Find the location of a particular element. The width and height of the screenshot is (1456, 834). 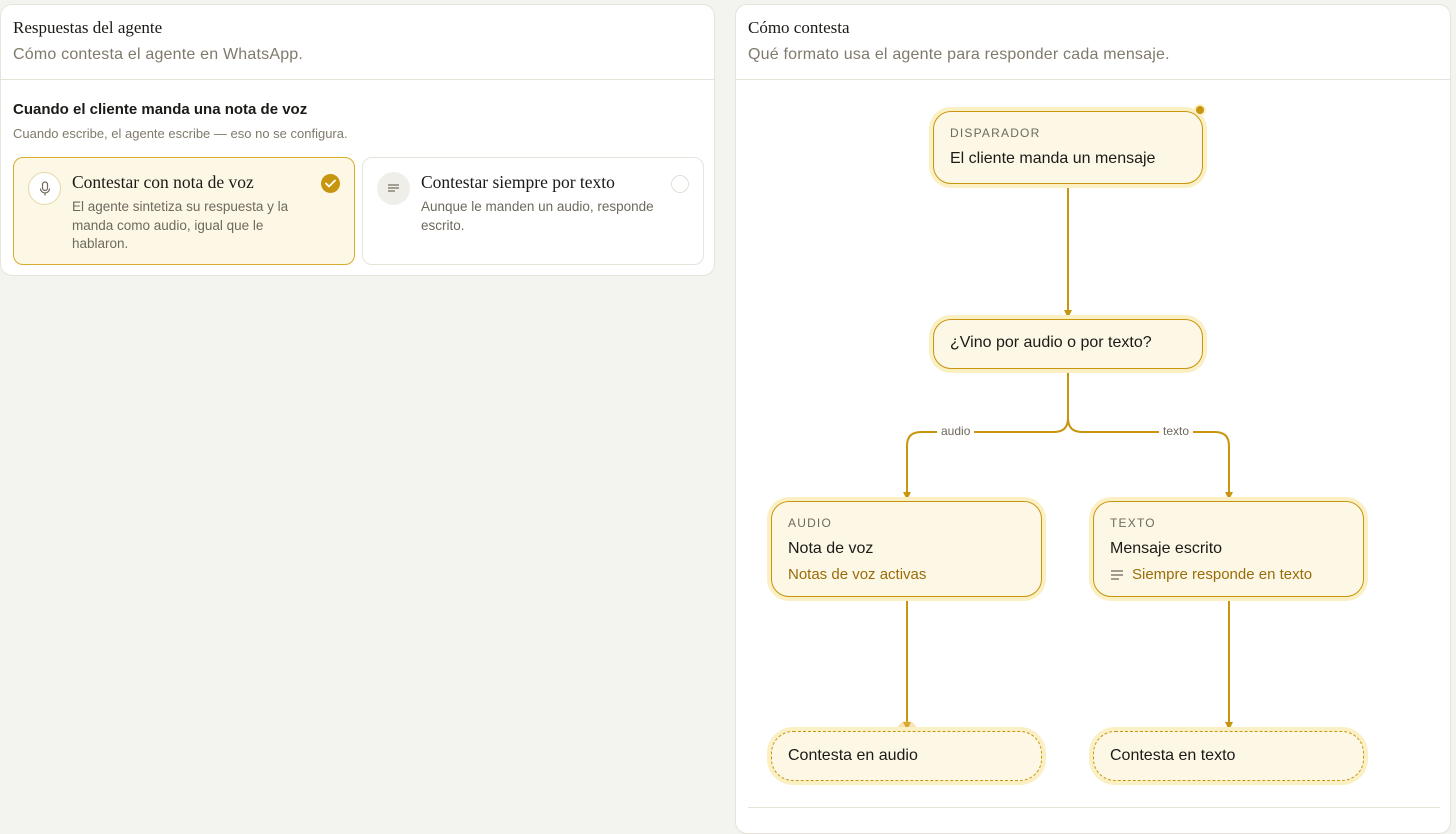

microphone-icon is located at coordinates (44, 188).